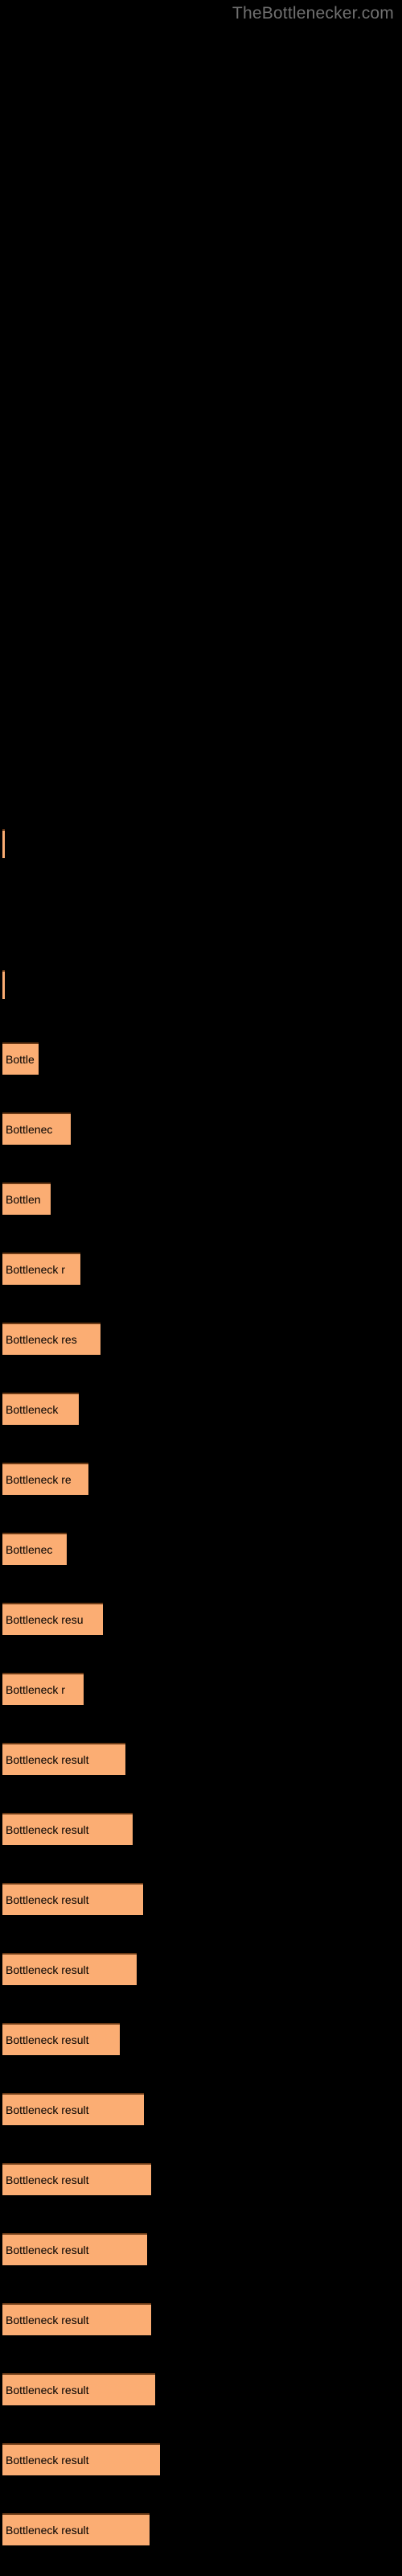 The width and height of the screenshot is (402, 2576). I want to click on bar-label: Bottlen, so click(23, 1199).